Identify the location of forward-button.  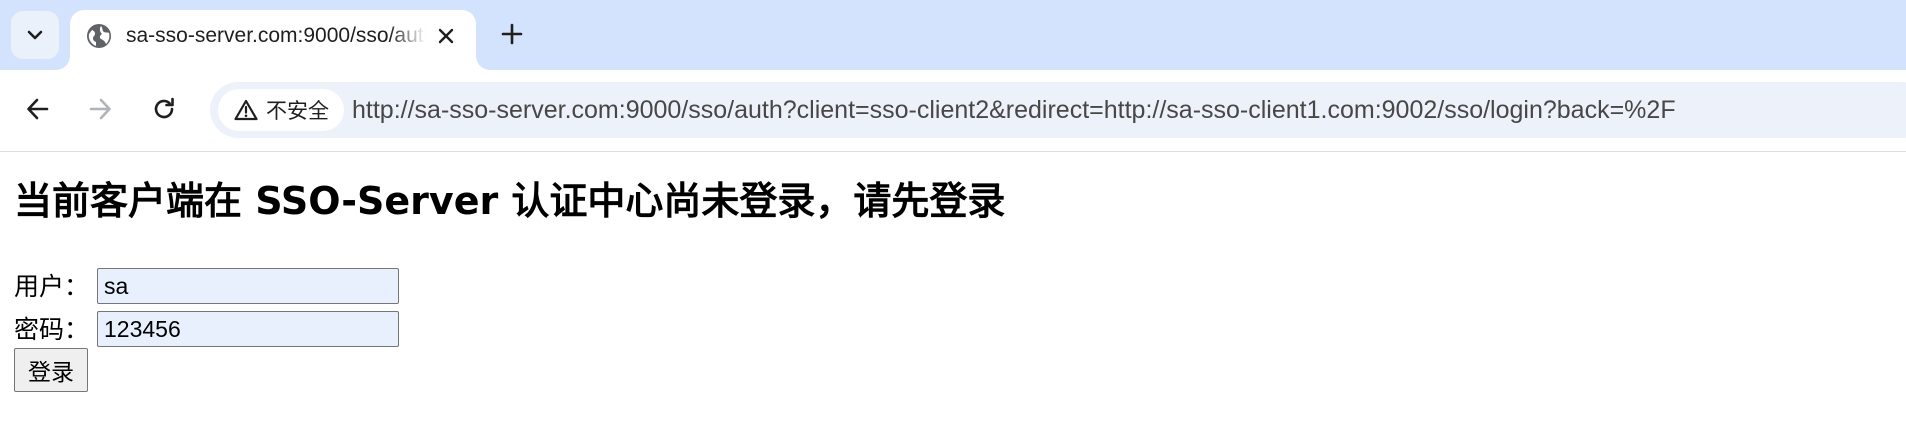
(100, 109).